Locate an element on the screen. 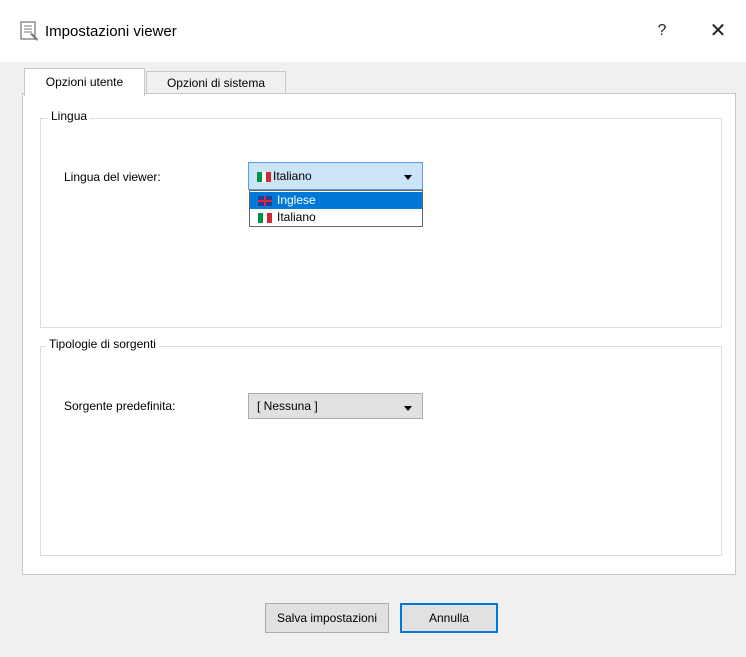 The width and height of the screenshot is (746, 657). tab-opzioni-sistema: Opzioni di sistema is located at coordinates (216, 82).